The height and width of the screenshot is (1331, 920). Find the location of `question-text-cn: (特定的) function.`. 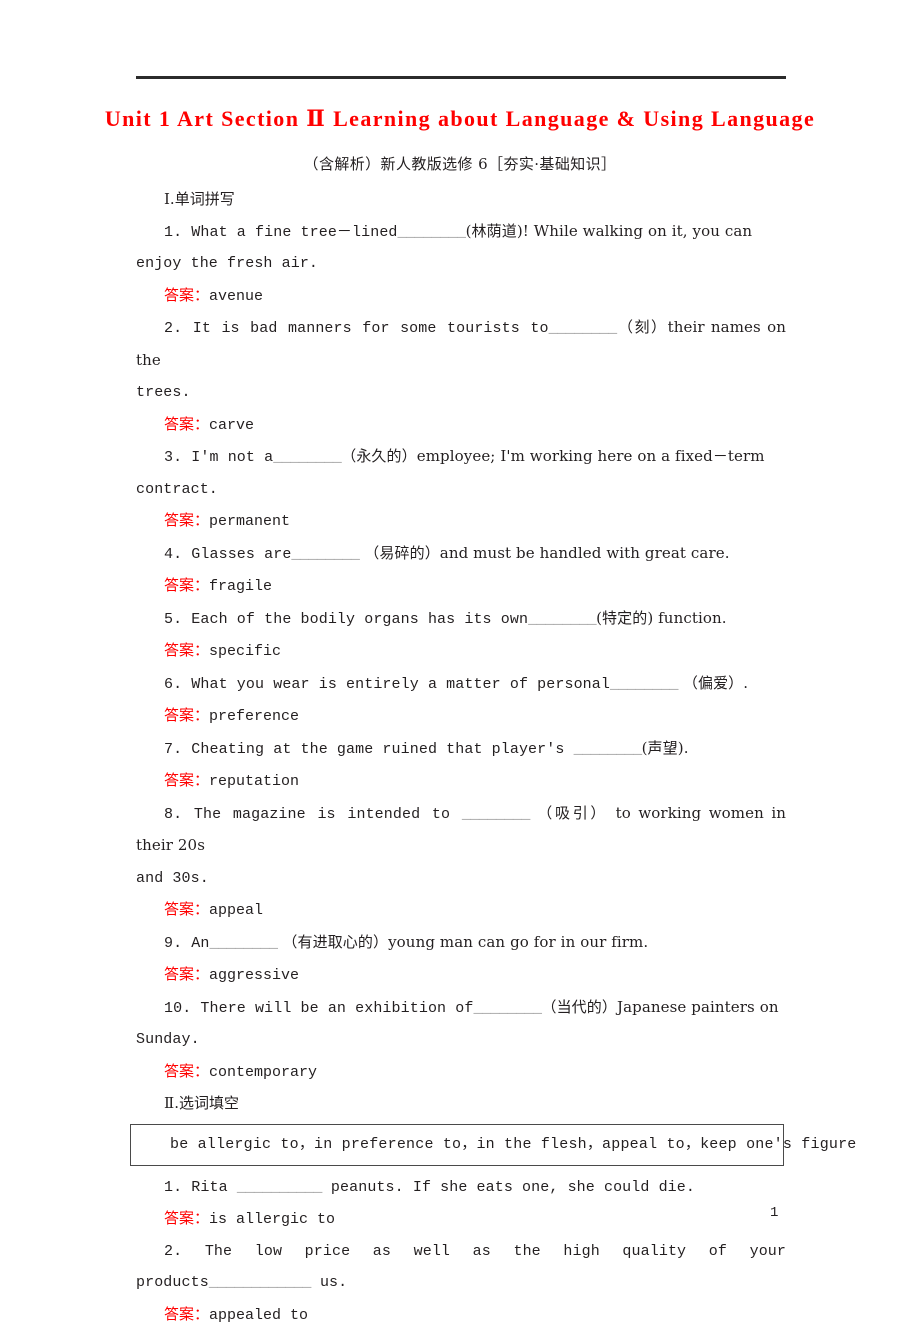

question-text-cn: (特定的) function. is located at coordinates (661, 618).